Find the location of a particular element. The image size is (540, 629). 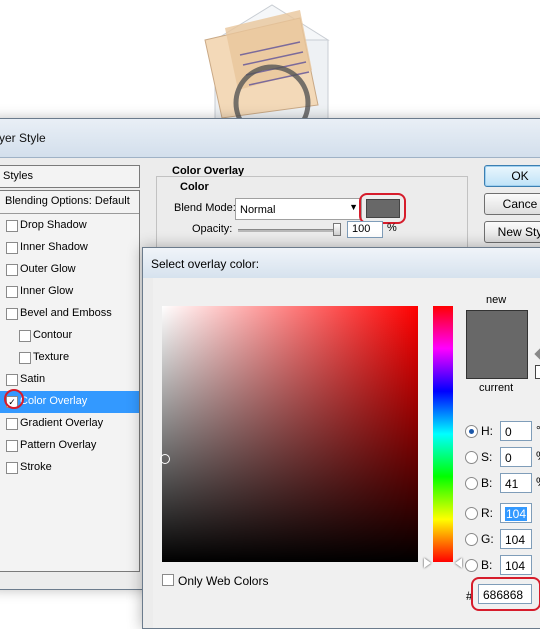

group-title: Color is located at coordinates (194, 187).